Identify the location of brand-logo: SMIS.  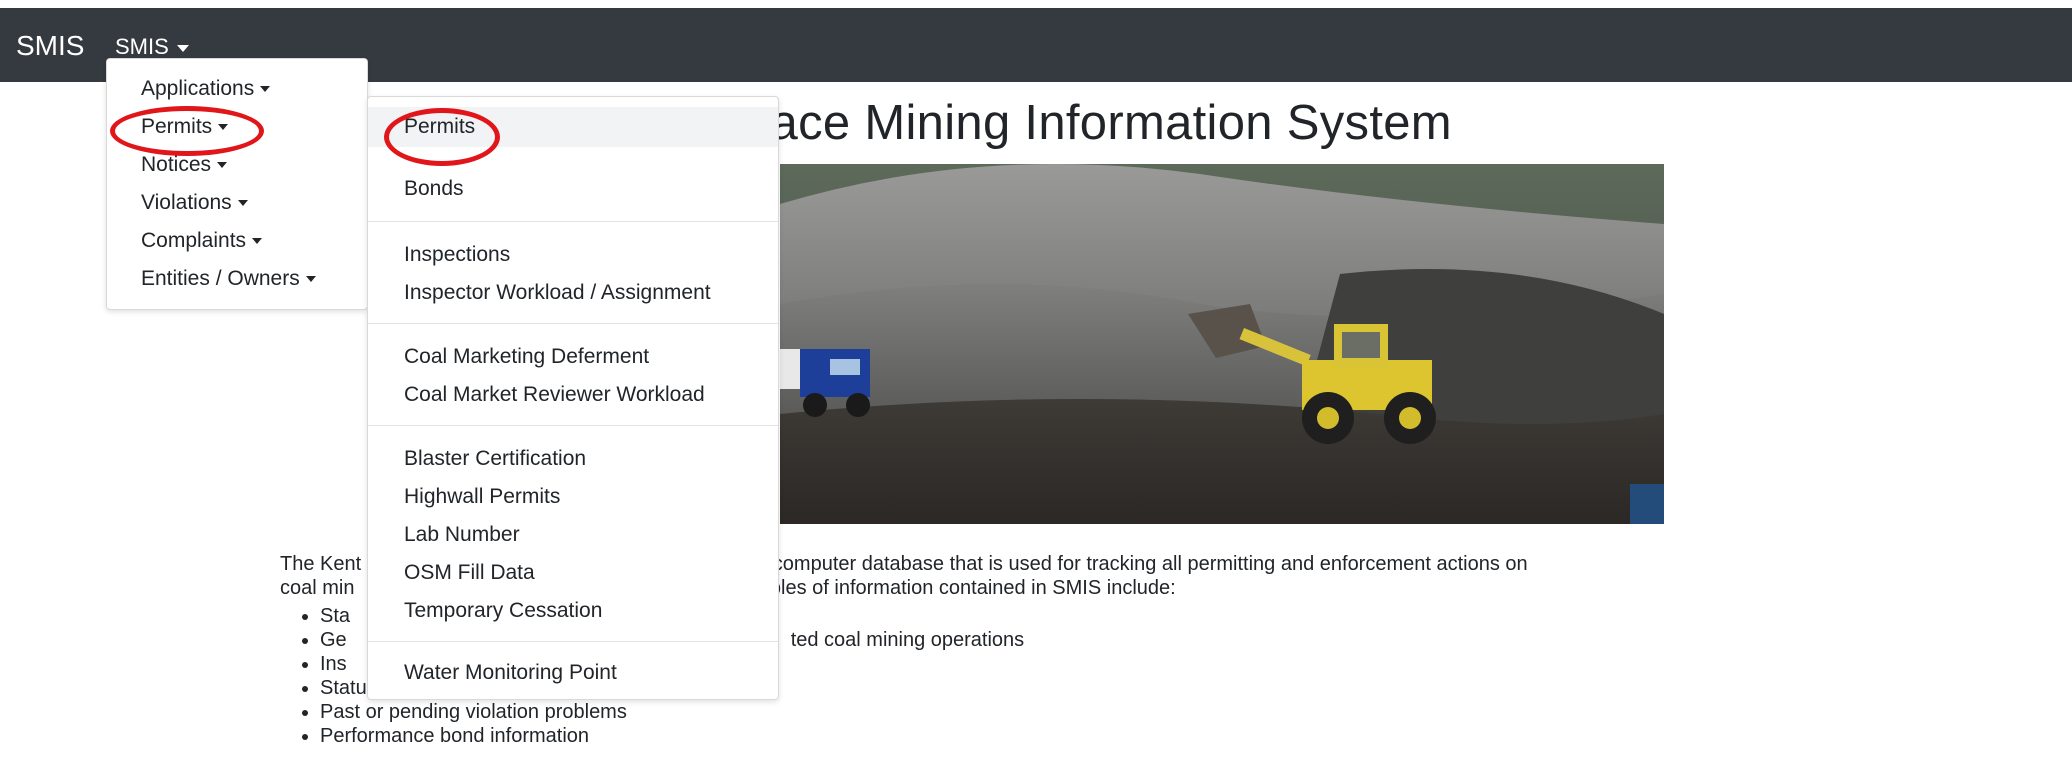
(50, 46).